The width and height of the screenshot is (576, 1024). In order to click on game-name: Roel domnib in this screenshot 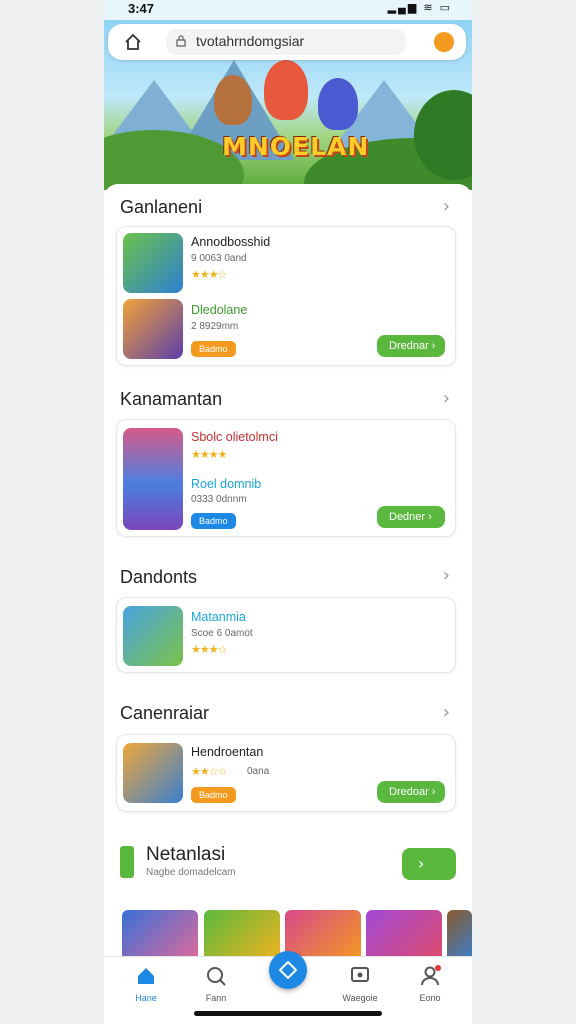, I will do `click(226, 484)`.